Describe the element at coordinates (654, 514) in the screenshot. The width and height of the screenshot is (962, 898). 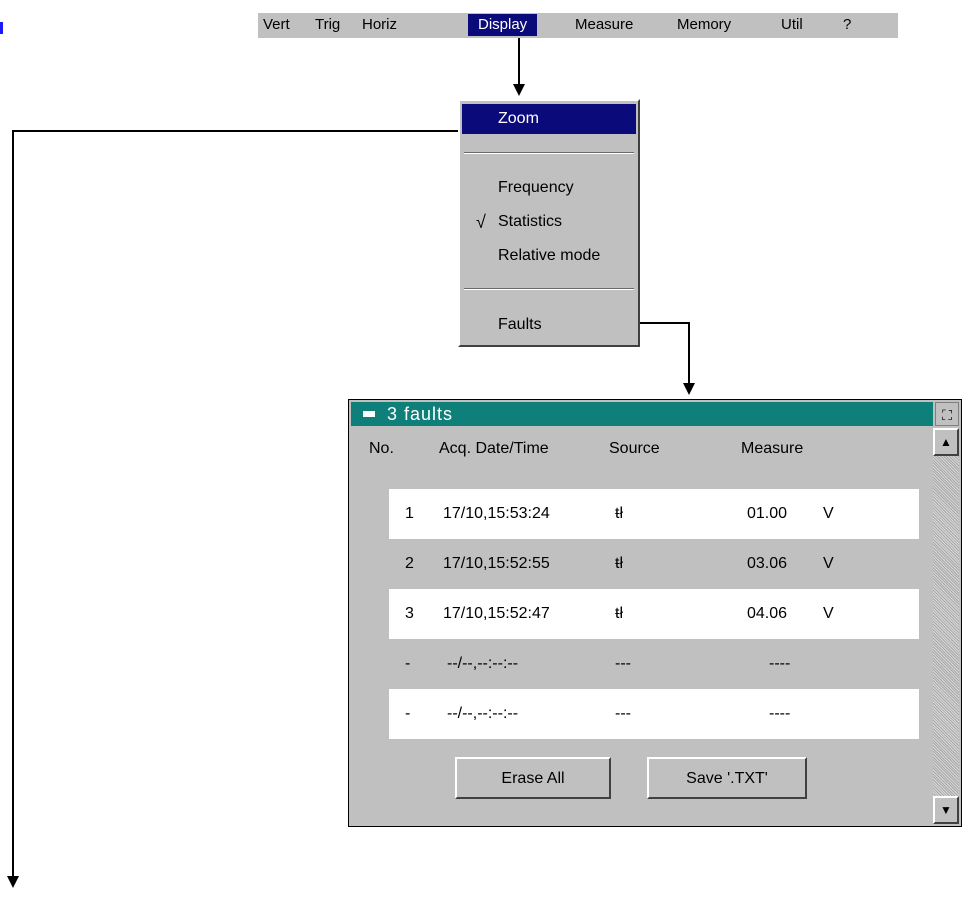
I see `table-row: 1 17/10,15:53:24 ŧł 01.00 V` at that location.